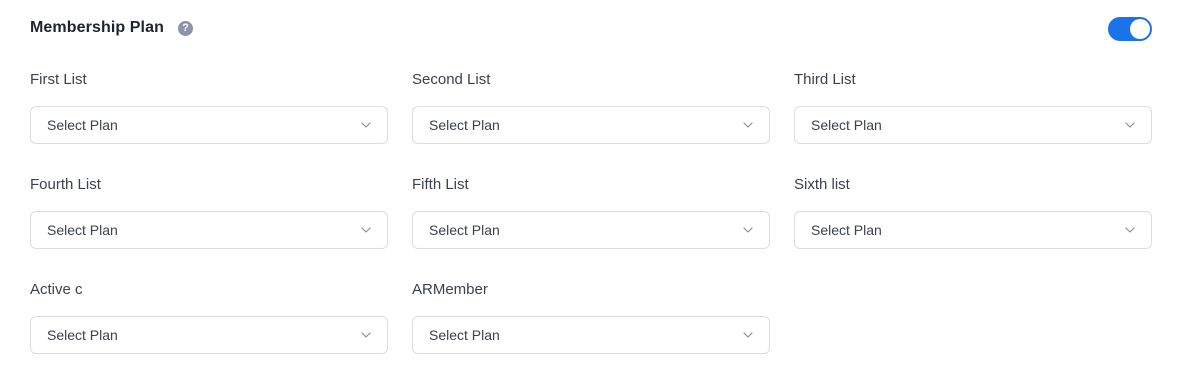 The height and width of the screenshot is (374, 1180). What do you see at coordinates (65, 184) in the screenshot?
I see `field-label: Fourth List` at bounding box center [65, 184].